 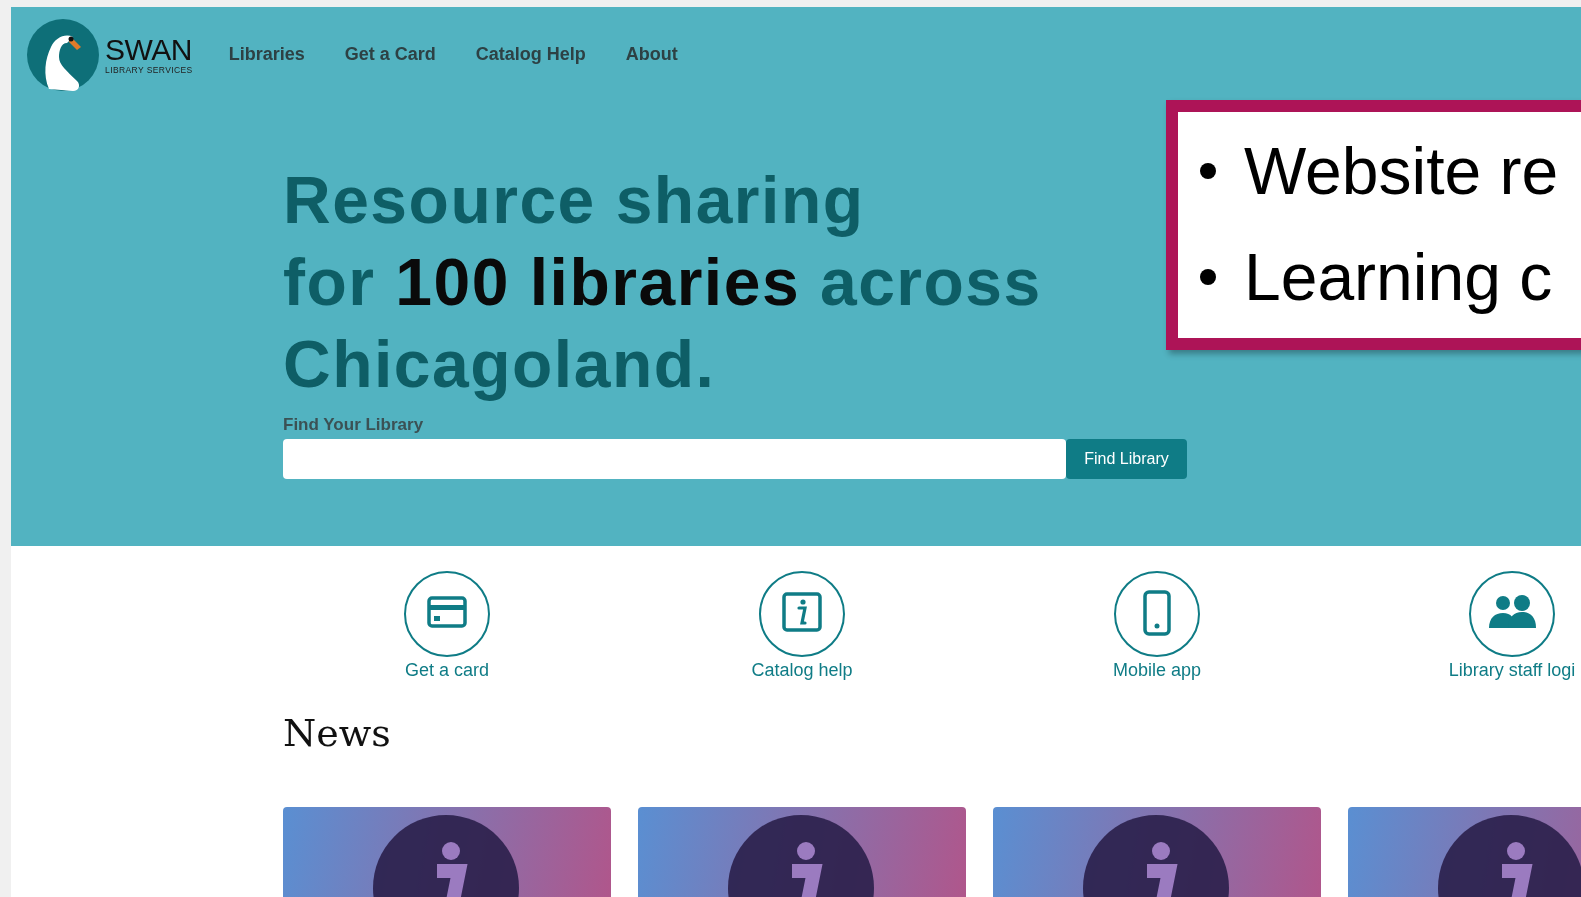 What do you see at coordinates (390, 54) in the screenshot?
I see `nav-link: Get a Card` at bounding box center [390, 54].